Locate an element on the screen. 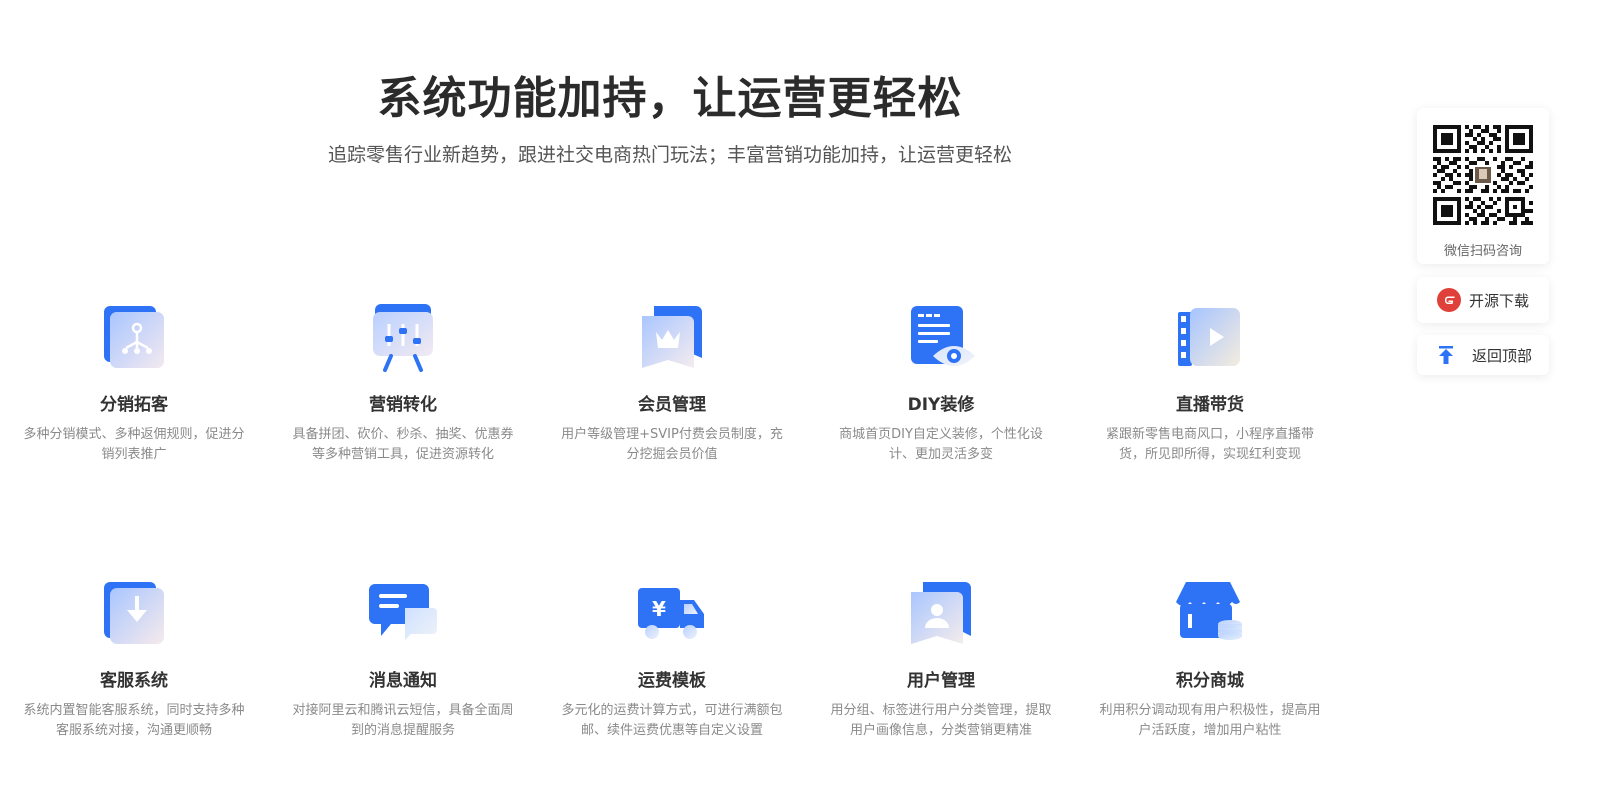 The height and width of the screenshot is (805, 1601). customer-service-download-icon is located at coordinates (134, 613).